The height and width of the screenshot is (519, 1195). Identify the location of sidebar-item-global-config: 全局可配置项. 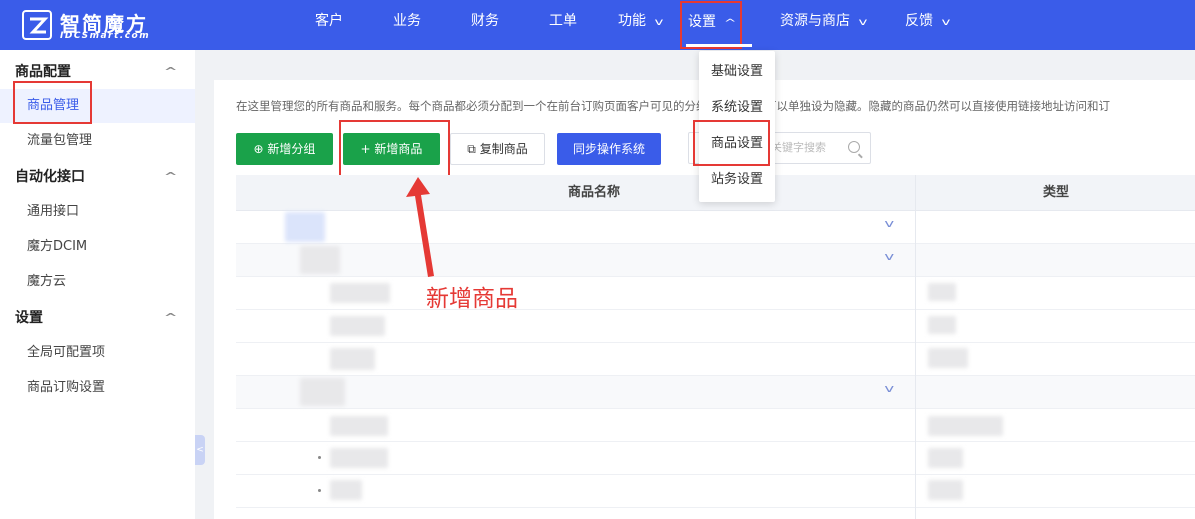
(97, 353).